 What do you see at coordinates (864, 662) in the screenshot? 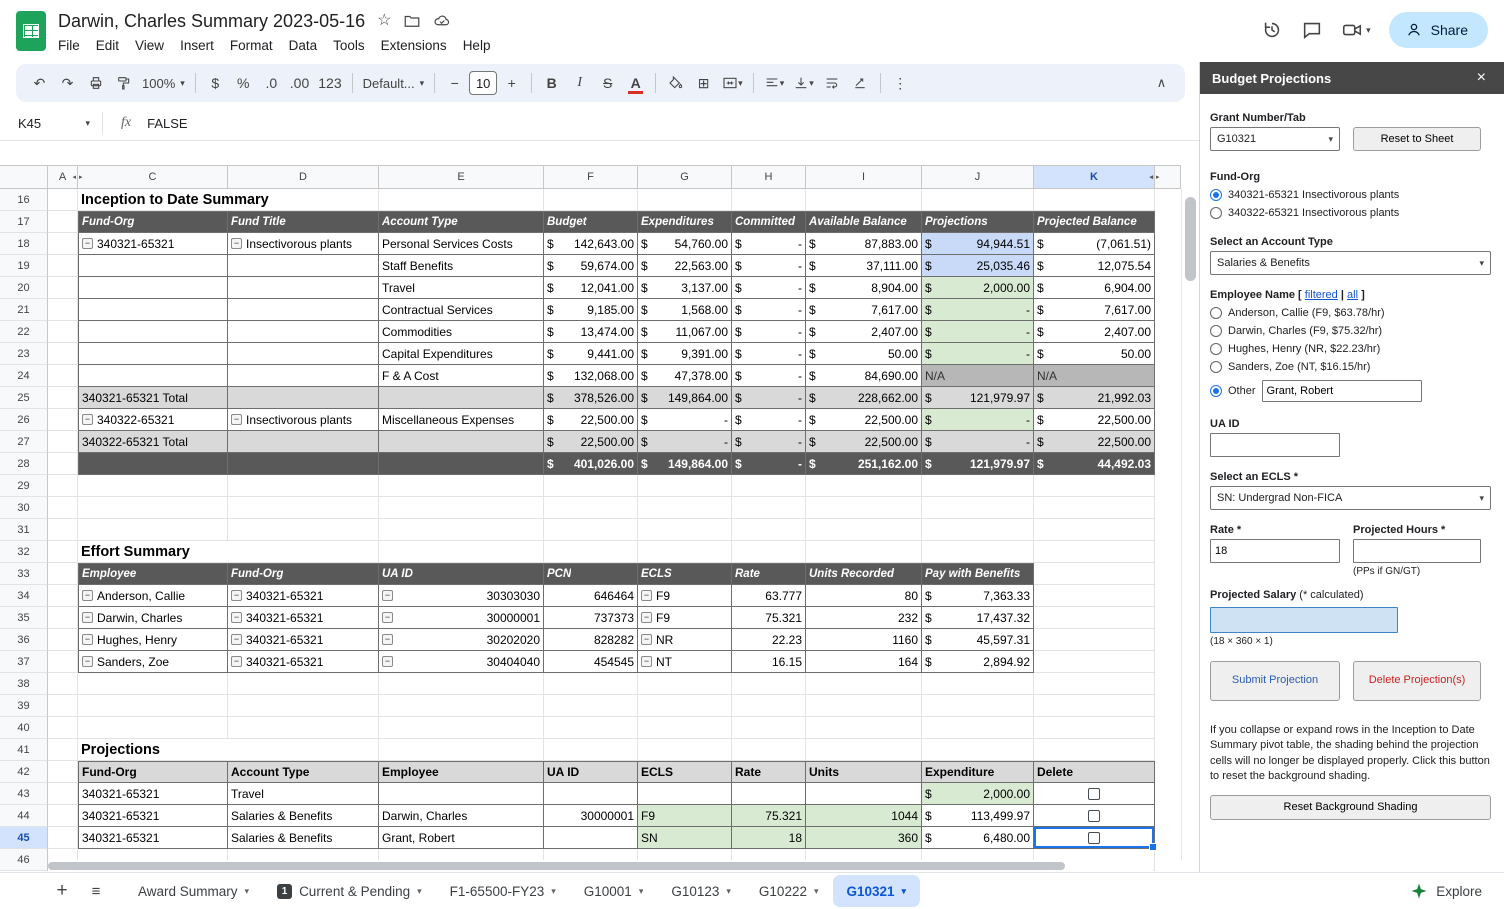
I see `cell-I: 164` at bounding box center [864, 662].